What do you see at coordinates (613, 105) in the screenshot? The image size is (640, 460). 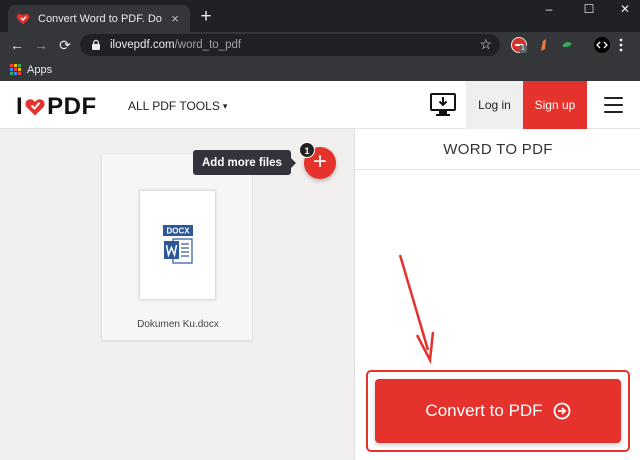 I see `hamburger-menu-icon` at bounding box center [613, 105].